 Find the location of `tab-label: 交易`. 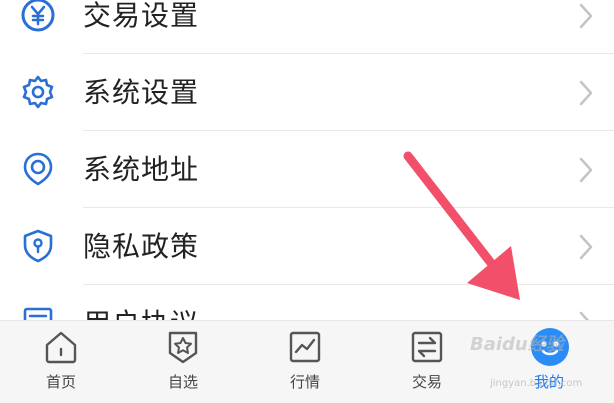

tab-label: 交易 is located at coordinates (426, 382).